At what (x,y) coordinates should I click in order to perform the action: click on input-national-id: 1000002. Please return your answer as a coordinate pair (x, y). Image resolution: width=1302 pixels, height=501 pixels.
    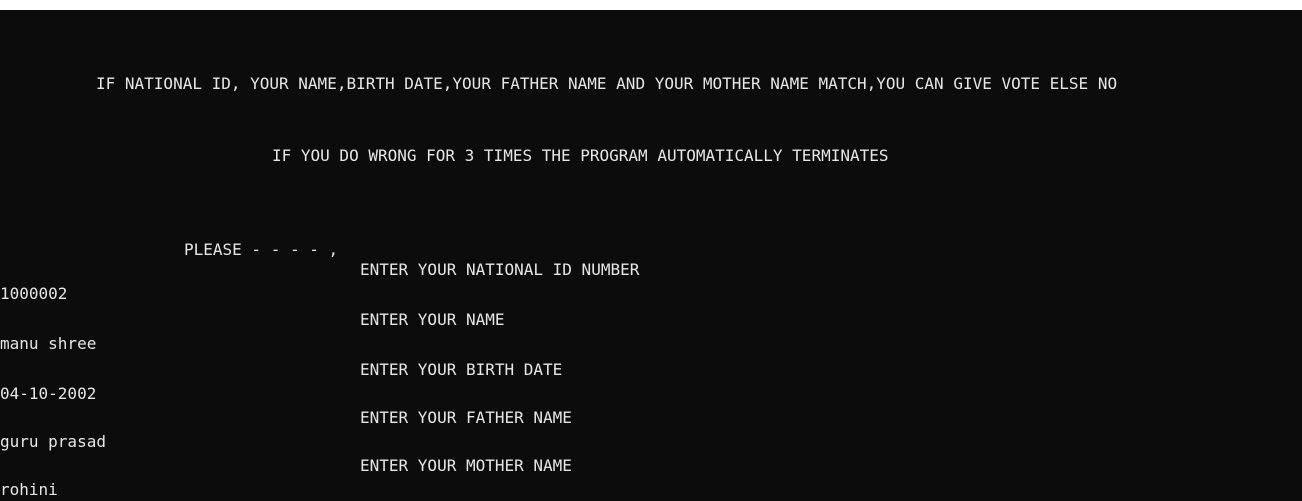
    Looking at the image, I should click on (34, 293).